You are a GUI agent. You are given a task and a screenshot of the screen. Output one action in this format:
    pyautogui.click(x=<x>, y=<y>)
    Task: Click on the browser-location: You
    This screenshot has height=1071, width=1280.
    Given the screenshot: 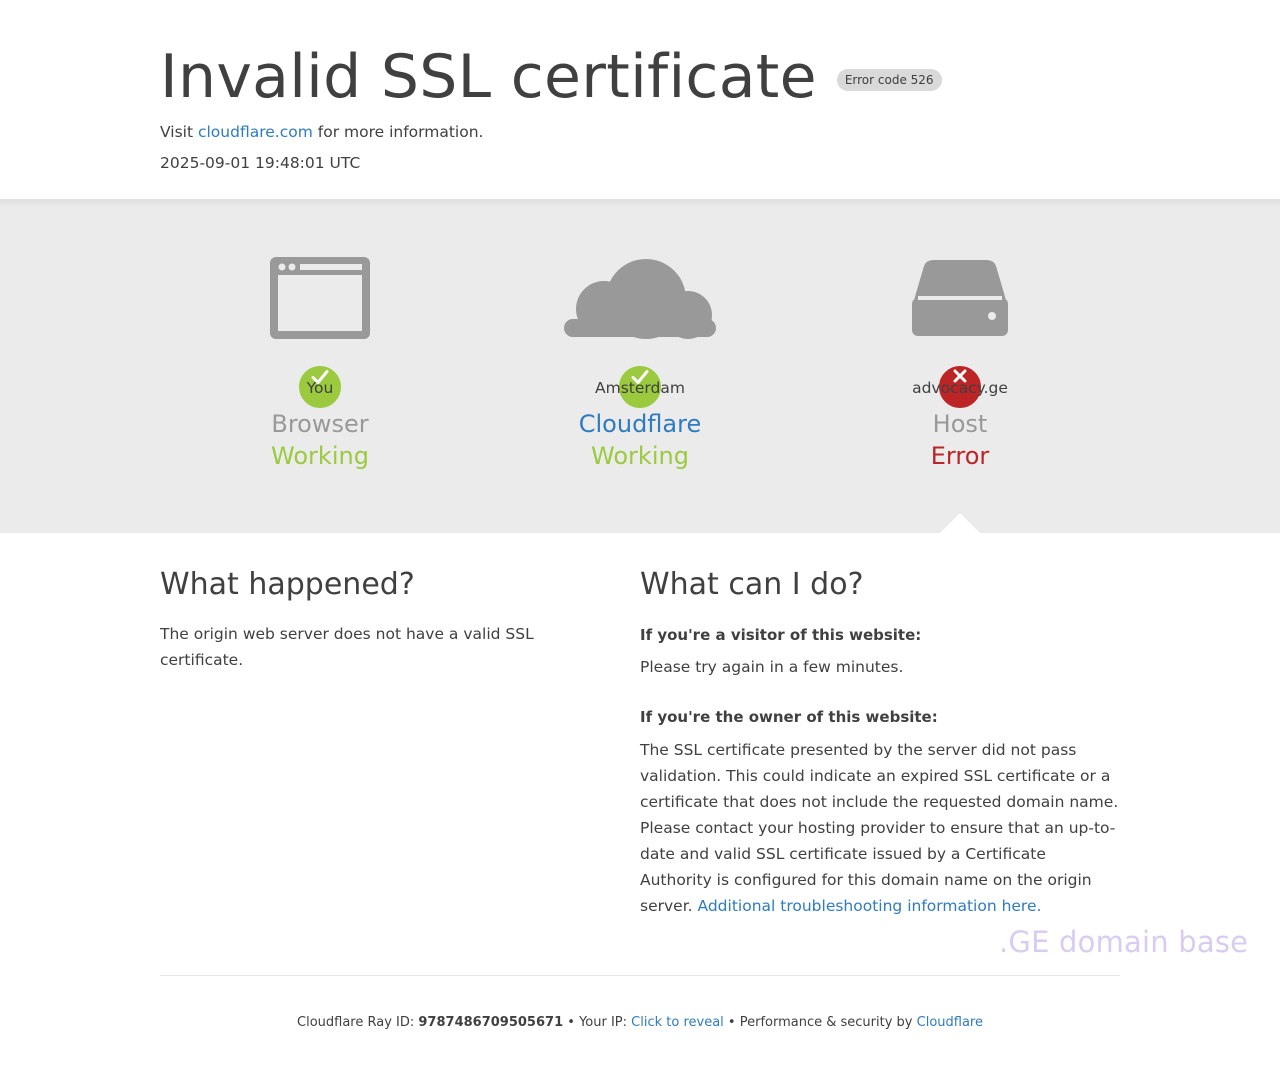 What is the action you would take?
    pyautogui.click(x=320, y=388)
    